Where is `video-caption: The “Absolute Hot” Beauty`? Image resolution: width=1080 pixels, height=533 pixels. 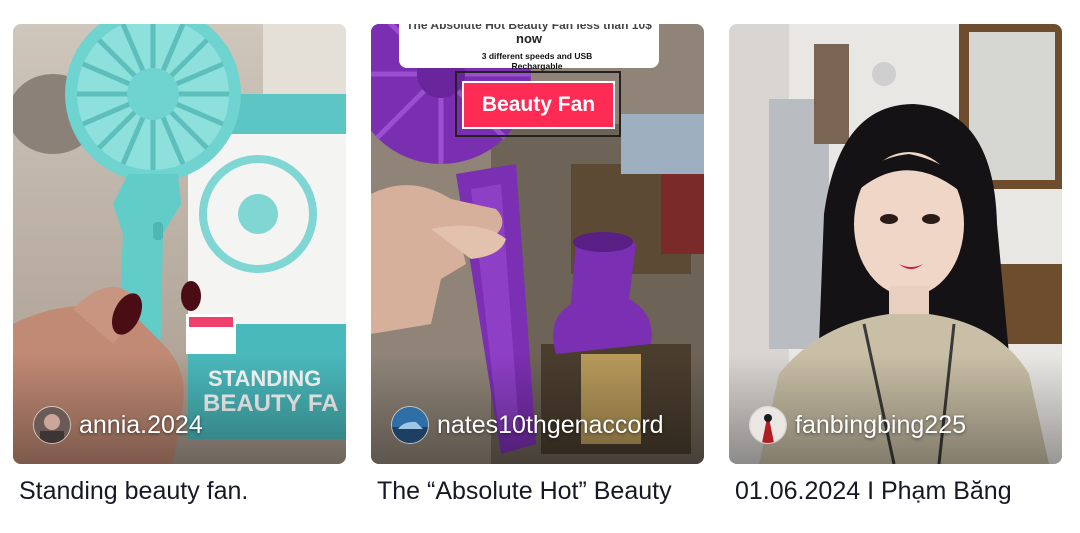
video-caption: The “Absolute Hot” Beauty is located at coordinates (540, 491).